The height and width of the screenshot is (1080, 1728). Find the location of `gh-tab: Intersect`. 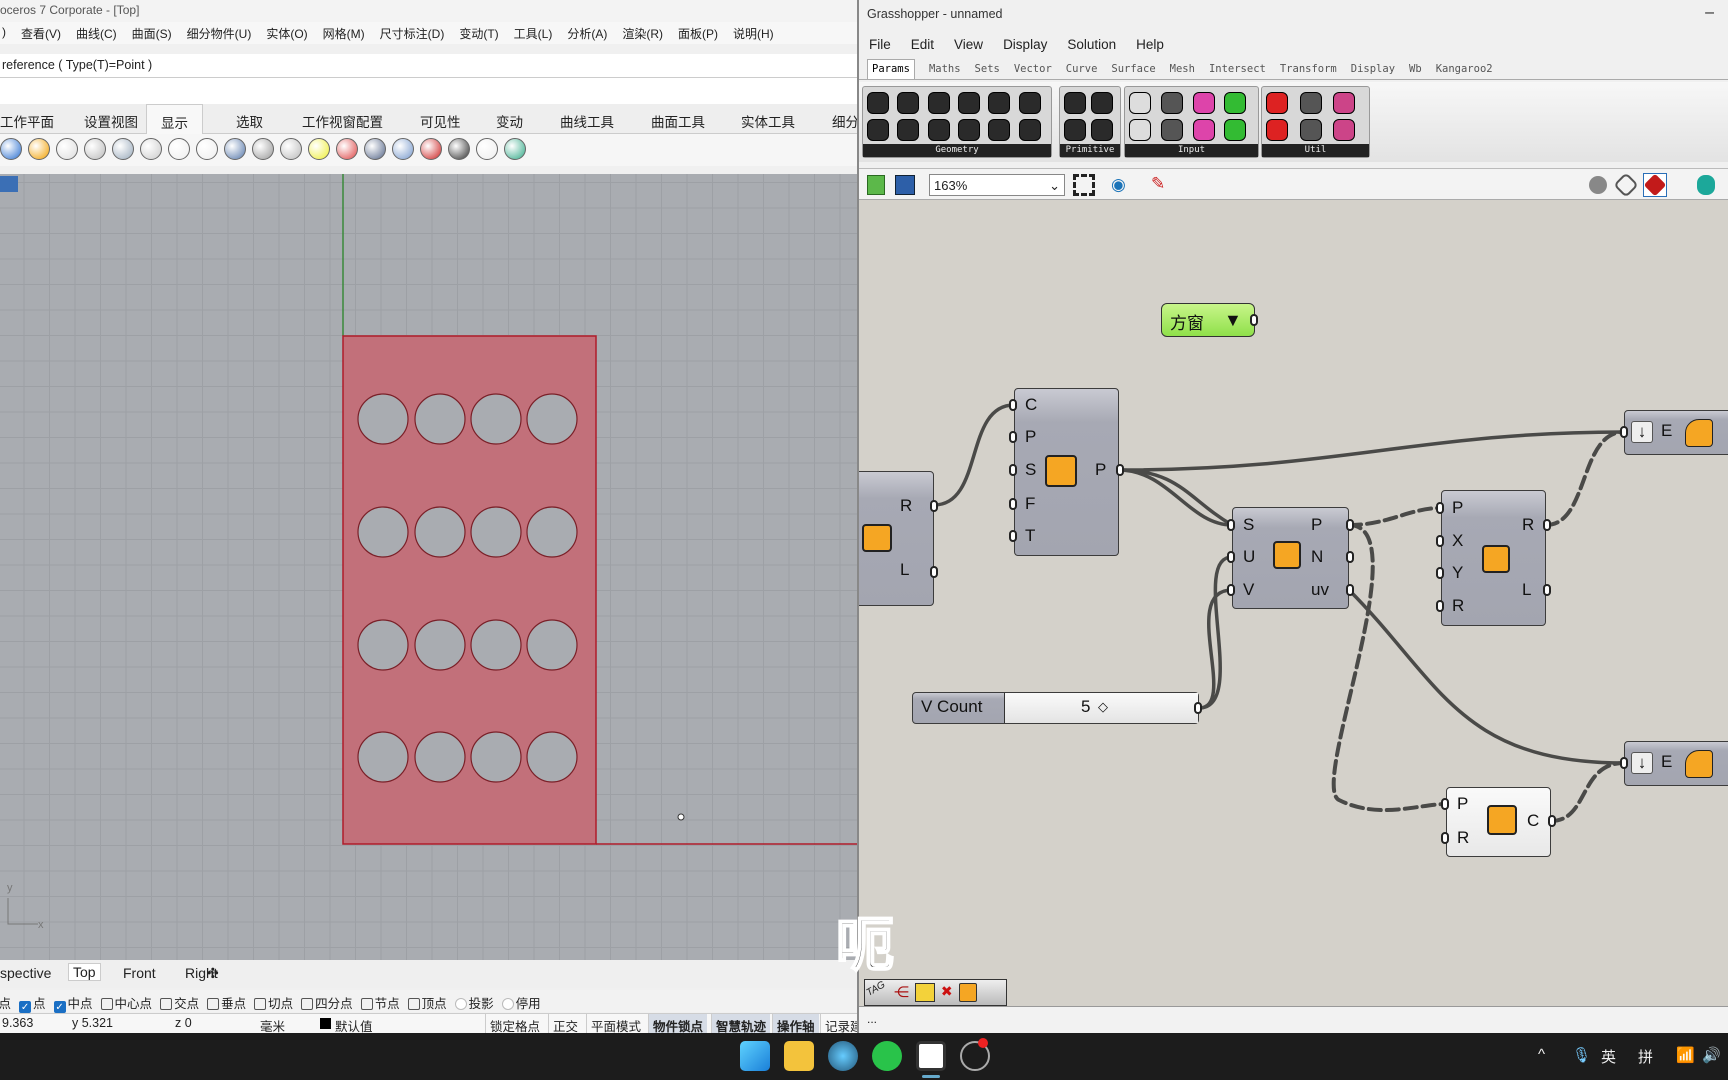

gh-tab: Intersect is located at coordinates (1237, 71).